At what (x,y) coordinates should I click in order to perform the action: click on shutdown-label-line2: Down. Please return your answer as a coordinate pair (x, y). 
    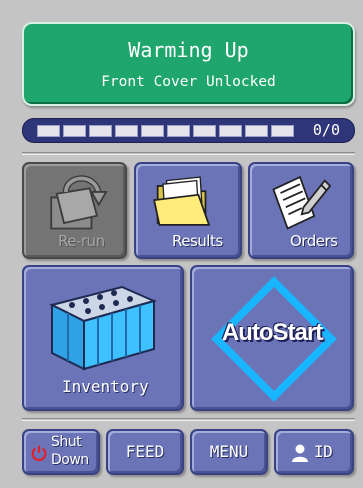
    Looking at the image, I should click on (70, 460).